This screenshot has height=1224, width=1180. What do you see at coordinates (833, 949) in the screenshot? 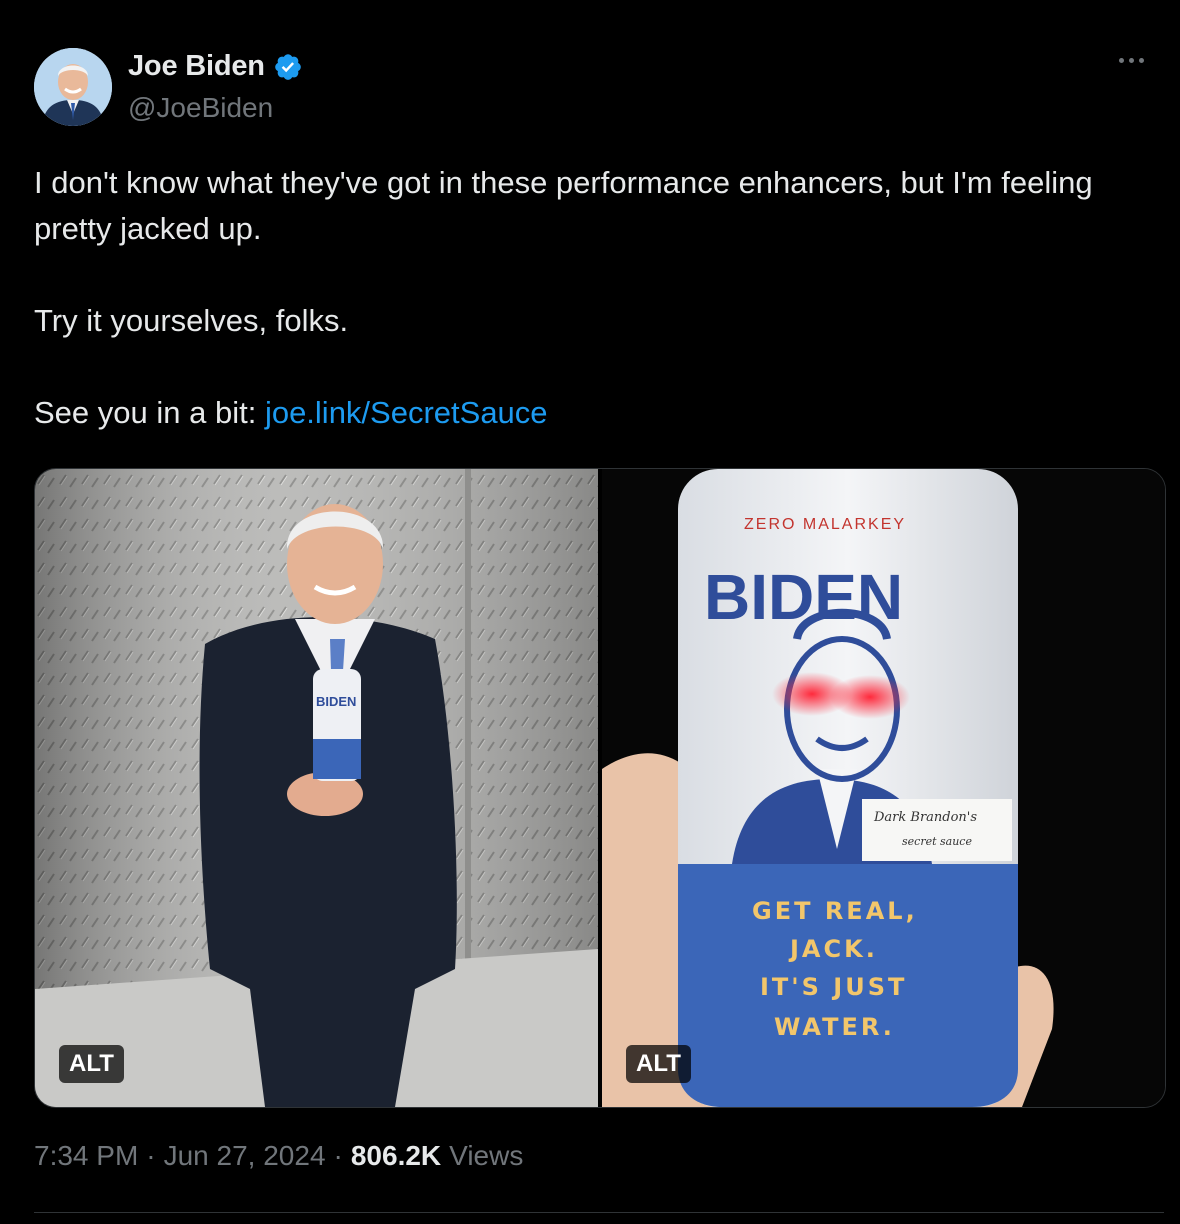
I see `can-slogan-2: JACK.` at bounding box center [833, 949].